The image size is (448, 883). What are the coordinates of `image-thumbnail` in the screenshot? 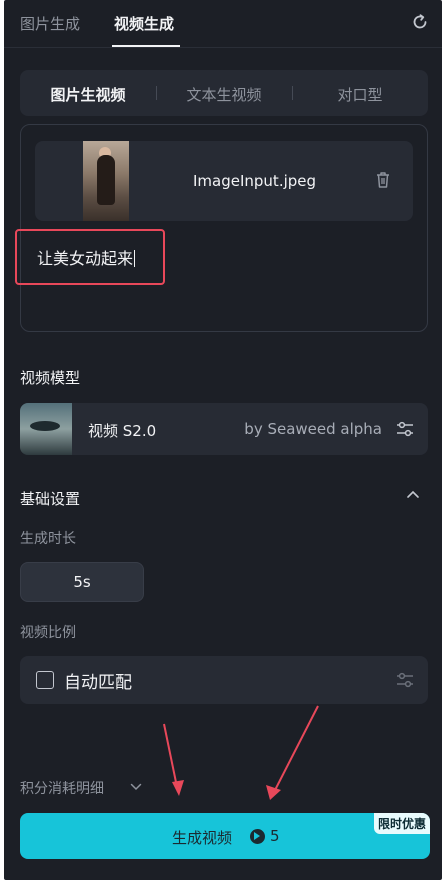 It's located at (106, 181).